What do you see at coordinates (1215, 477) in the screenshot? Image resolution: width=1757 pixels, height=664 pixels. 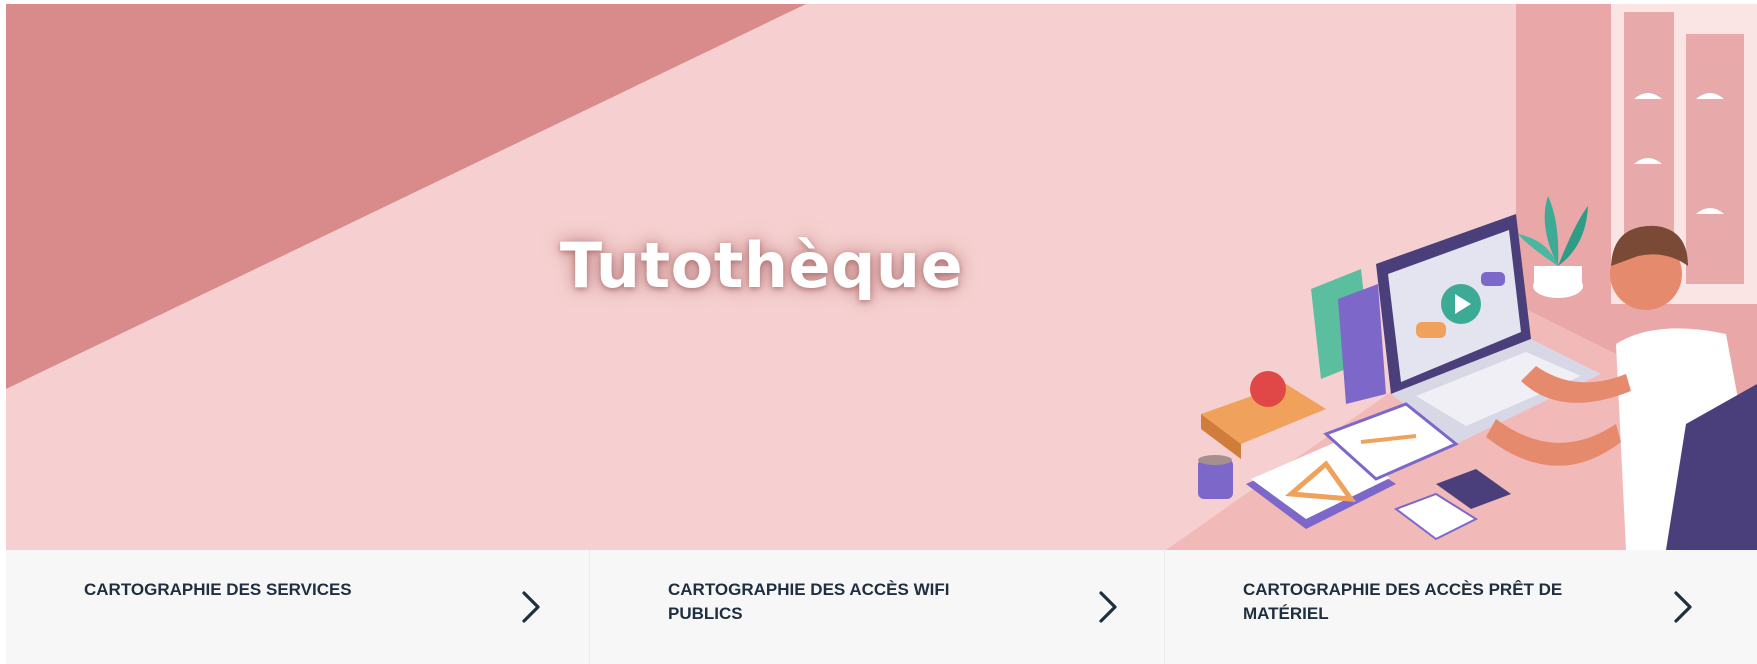 I see `mug-illustration` at bounding box center [1215, 477].